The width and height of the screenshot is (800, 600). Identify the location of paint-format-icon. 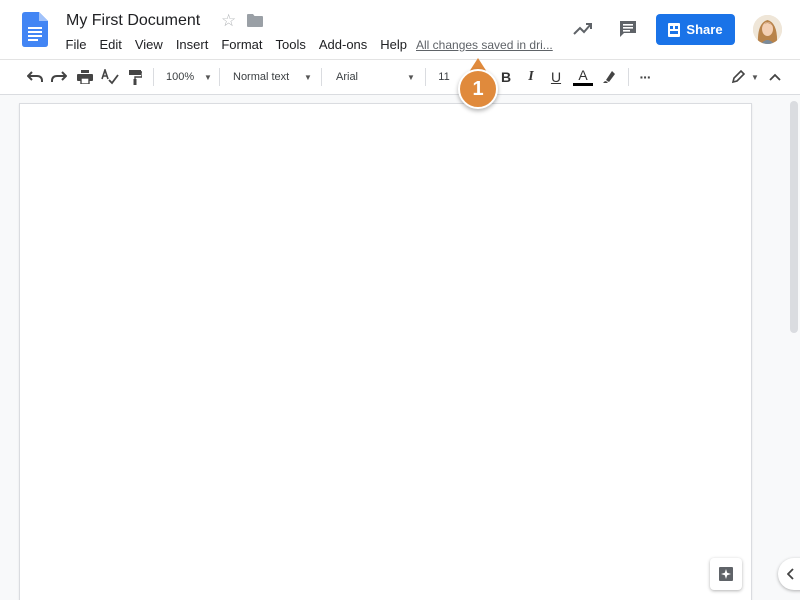
(135, 77).